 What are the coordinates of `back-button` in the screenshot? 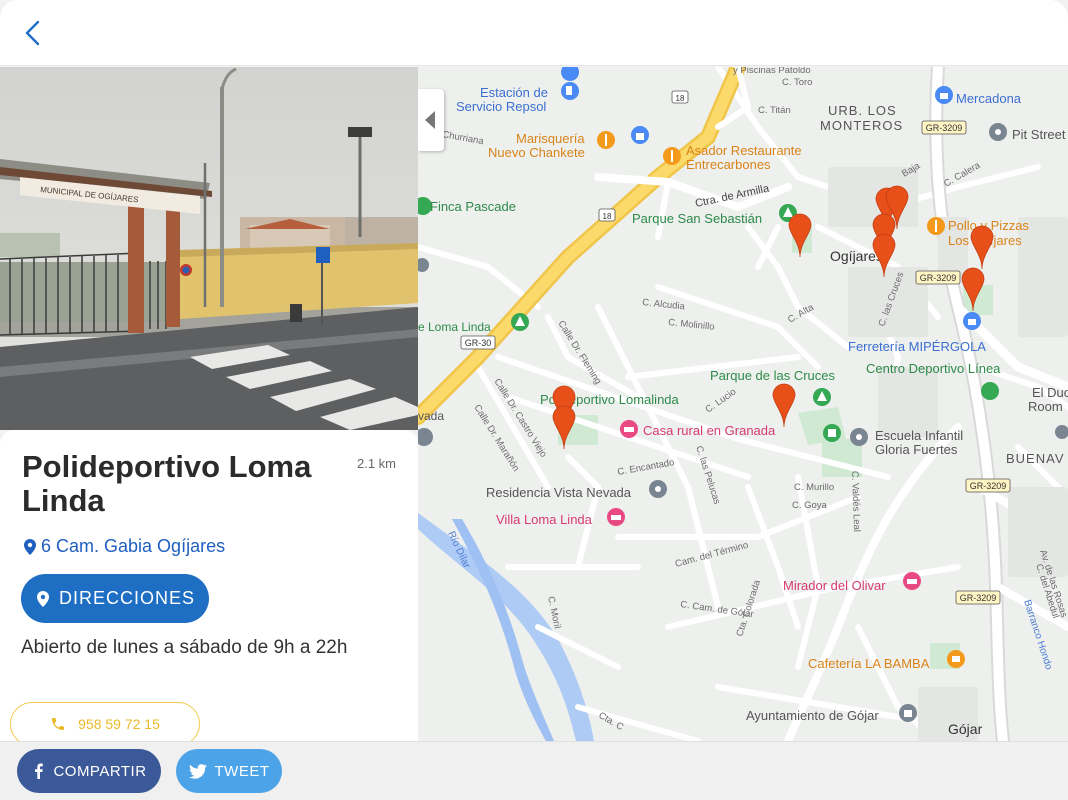 It's located at (34, 33).